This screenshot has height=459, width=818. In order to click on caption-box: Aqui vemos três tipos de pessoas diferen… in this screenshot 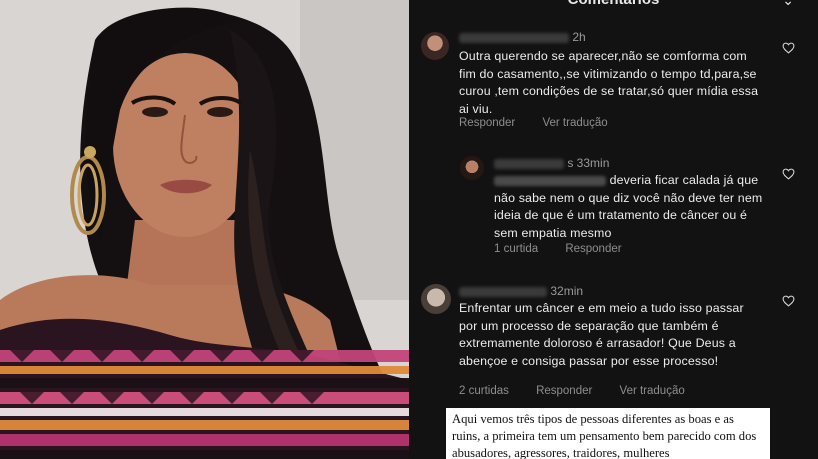, I will do `click(608, 433)`.